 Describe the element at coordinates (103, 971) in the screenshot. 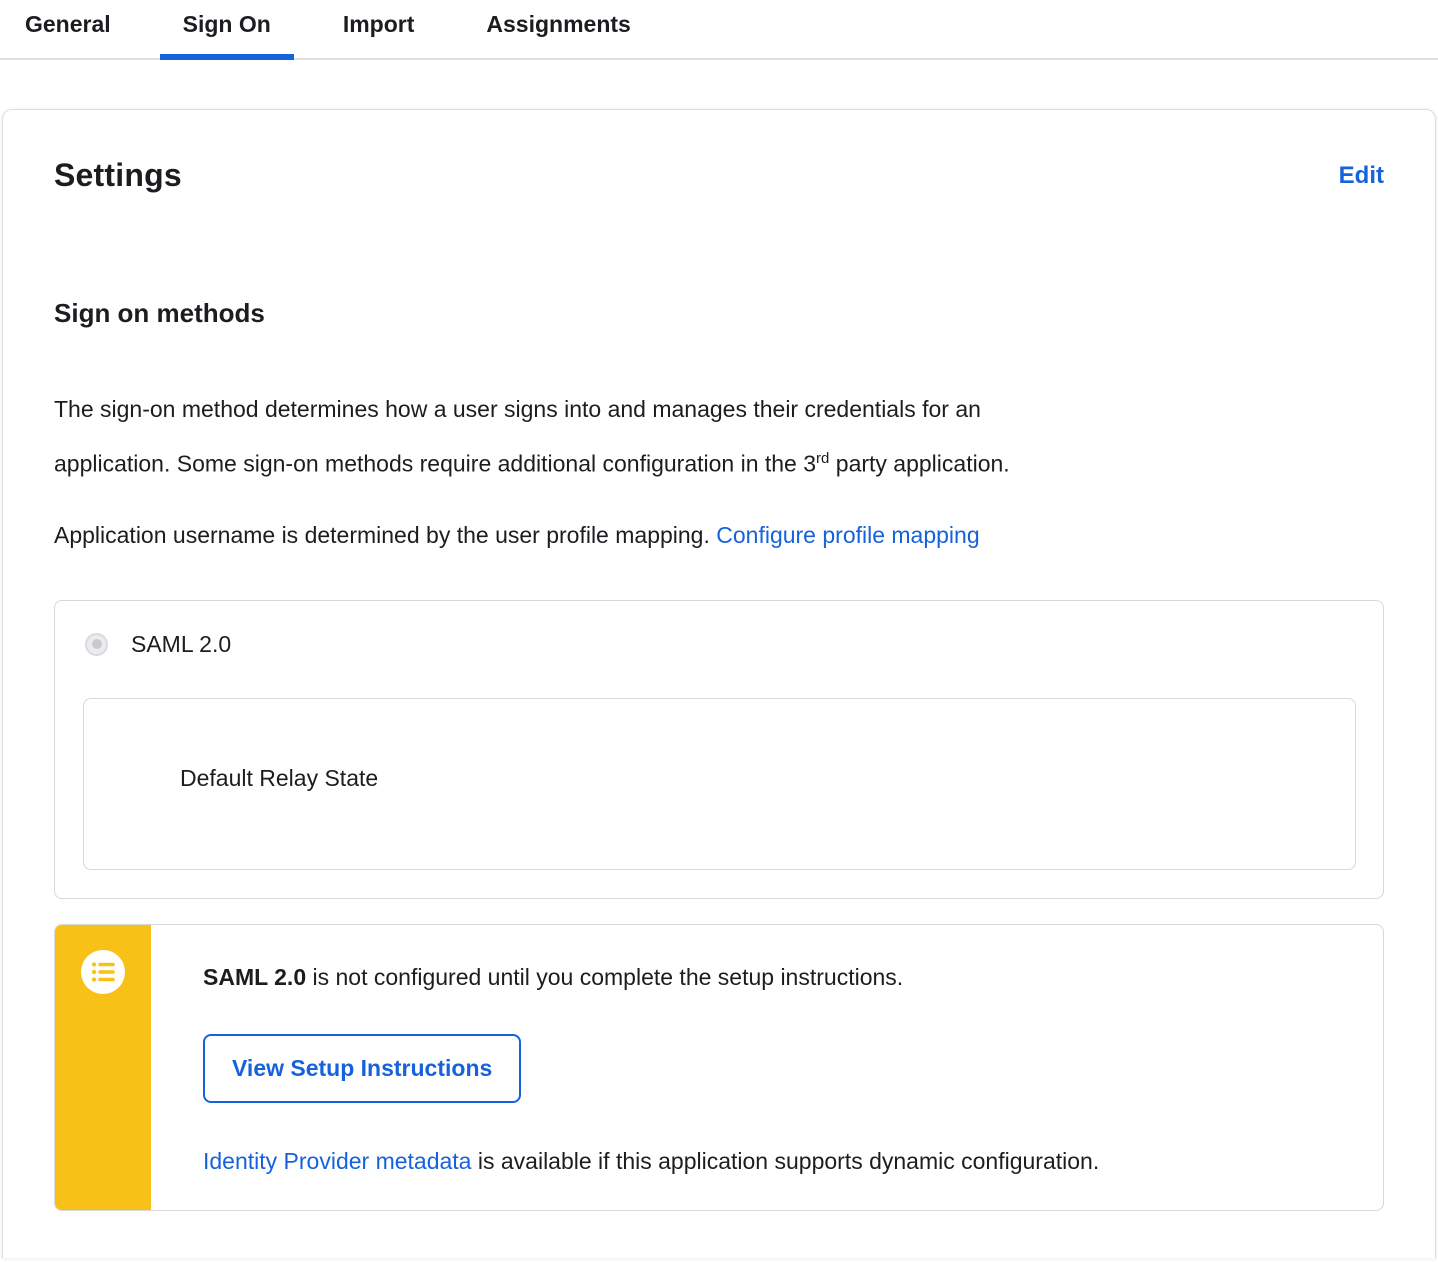

I see `list-icon` at that location.